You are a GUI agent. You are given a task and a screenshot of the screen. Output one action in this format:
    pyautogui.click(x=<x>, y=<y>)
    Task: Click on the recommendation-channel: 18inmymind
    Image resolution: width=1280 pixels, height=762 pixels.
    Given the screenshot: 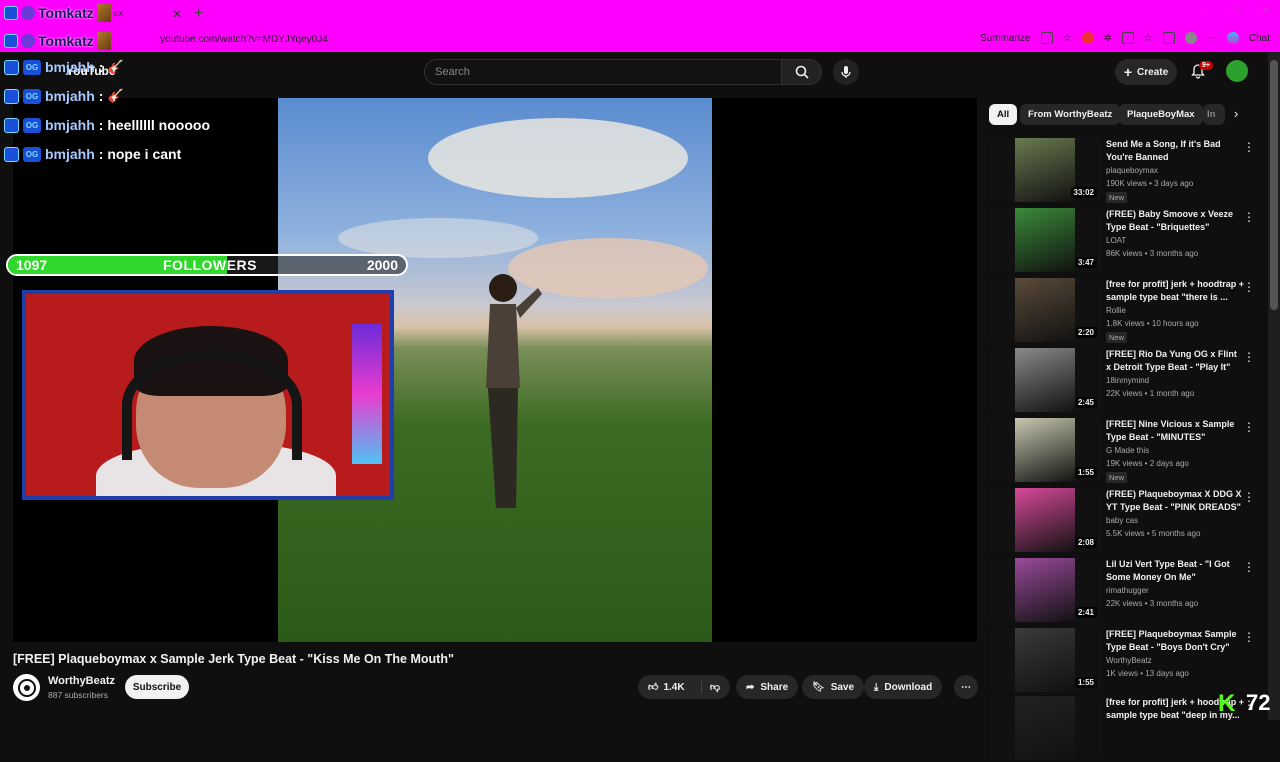 What is the action you would take?
    pyautogui.click(x=1127, y=380)
    